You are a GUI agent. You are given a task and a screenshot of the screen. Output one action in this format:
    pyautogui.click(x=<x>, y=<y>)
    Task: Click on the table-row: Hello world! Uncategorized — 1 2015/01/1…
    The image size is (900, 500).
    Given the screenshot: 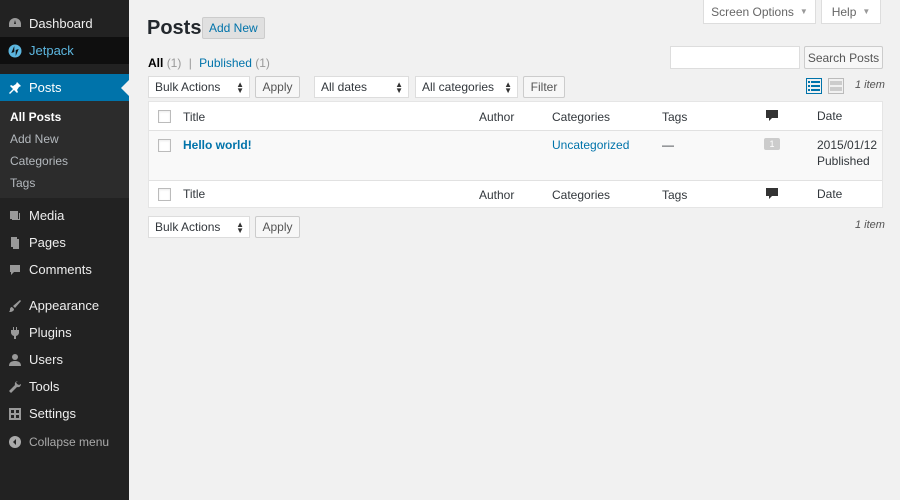 What is the action you would take?
    pyautogui.click(x=515, y=155)
    